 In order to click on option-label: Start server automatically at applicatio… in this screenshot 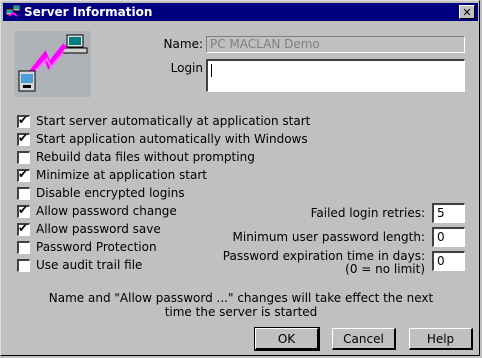, I will do `click(173, 121)`.